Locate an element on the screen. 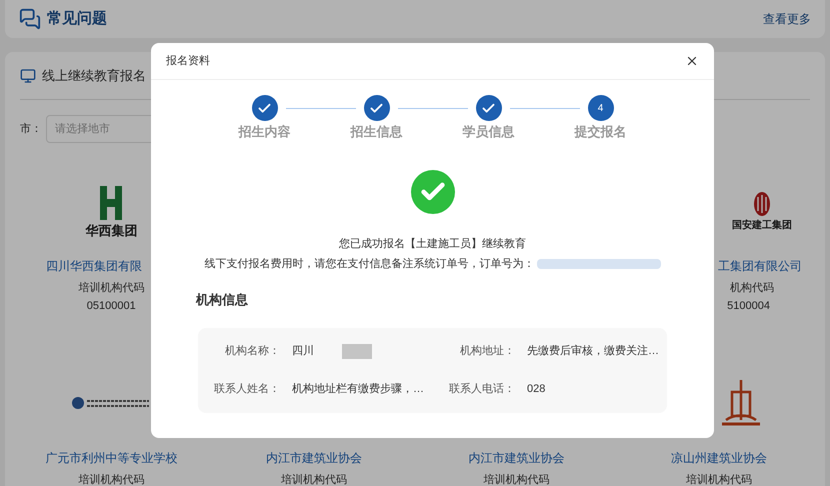 The image size is (830, 486). emblem-icon is located at coordinates (762, 204).